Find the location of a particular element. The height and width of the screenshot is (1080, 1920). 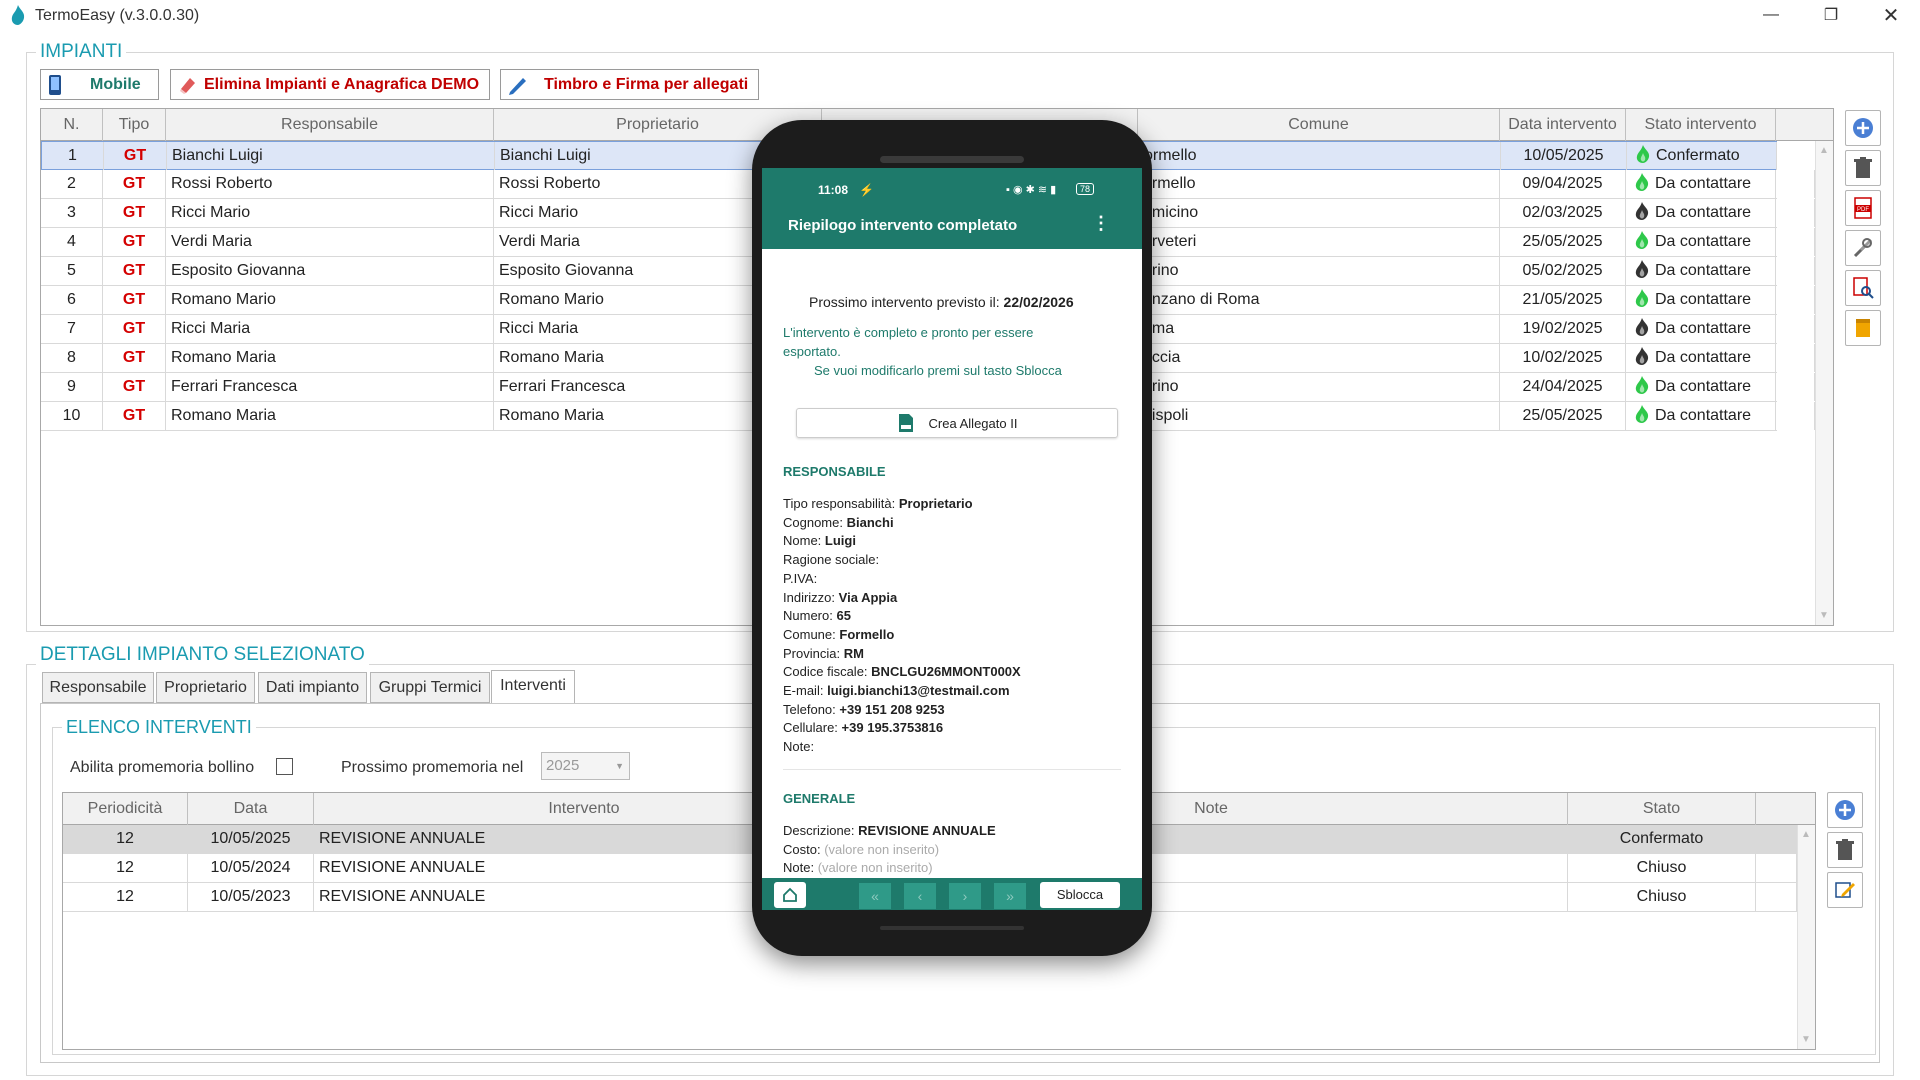

close-button: ✕ is located at coordinates (1891, 15).